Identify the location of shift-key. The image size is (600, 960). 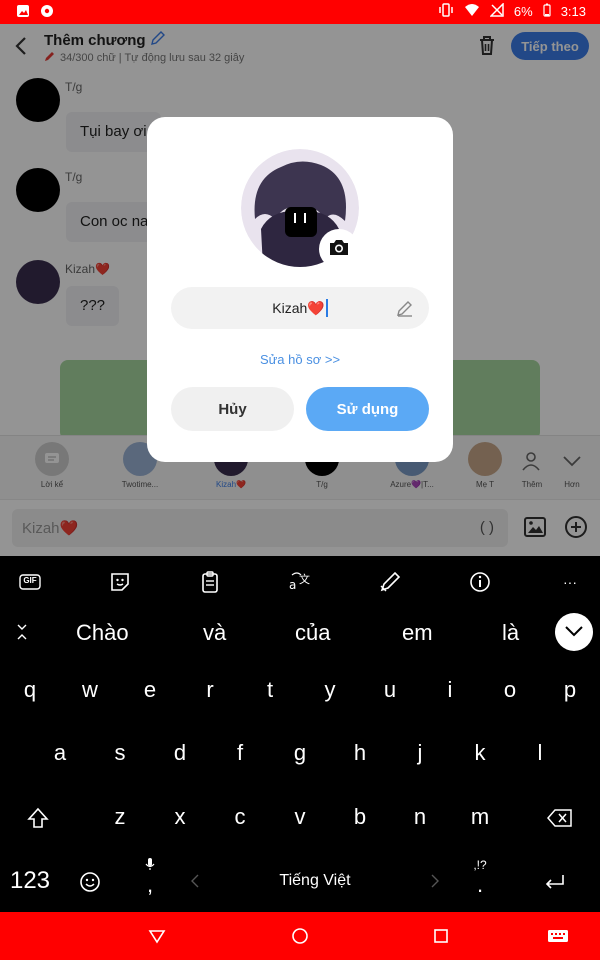
(38, 817).